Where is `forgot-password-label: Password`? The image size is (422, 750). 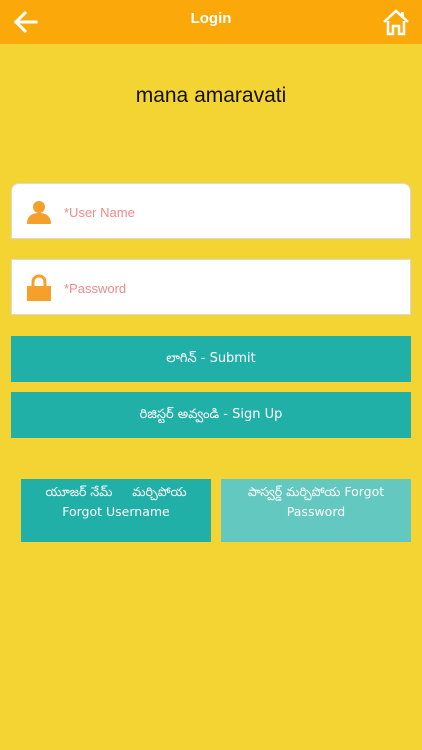
forgot-password-label: Password is located at coordinates (316, 511).